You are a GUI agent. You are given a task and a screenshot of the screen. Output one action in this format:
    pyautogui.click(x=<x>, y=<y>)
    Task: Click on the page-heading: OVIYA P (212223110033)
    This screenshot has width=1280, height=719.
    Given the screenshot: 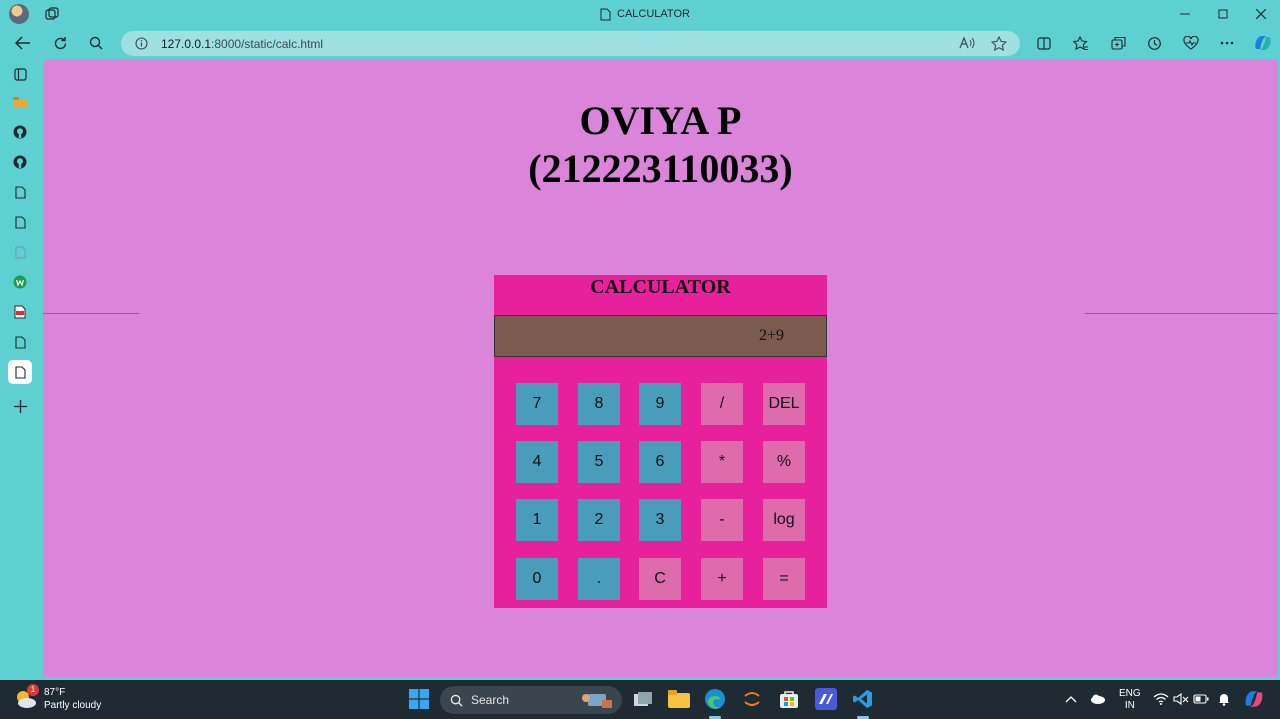 What is the action you would take?
    pyautogui.click(x=660, y=145)
    